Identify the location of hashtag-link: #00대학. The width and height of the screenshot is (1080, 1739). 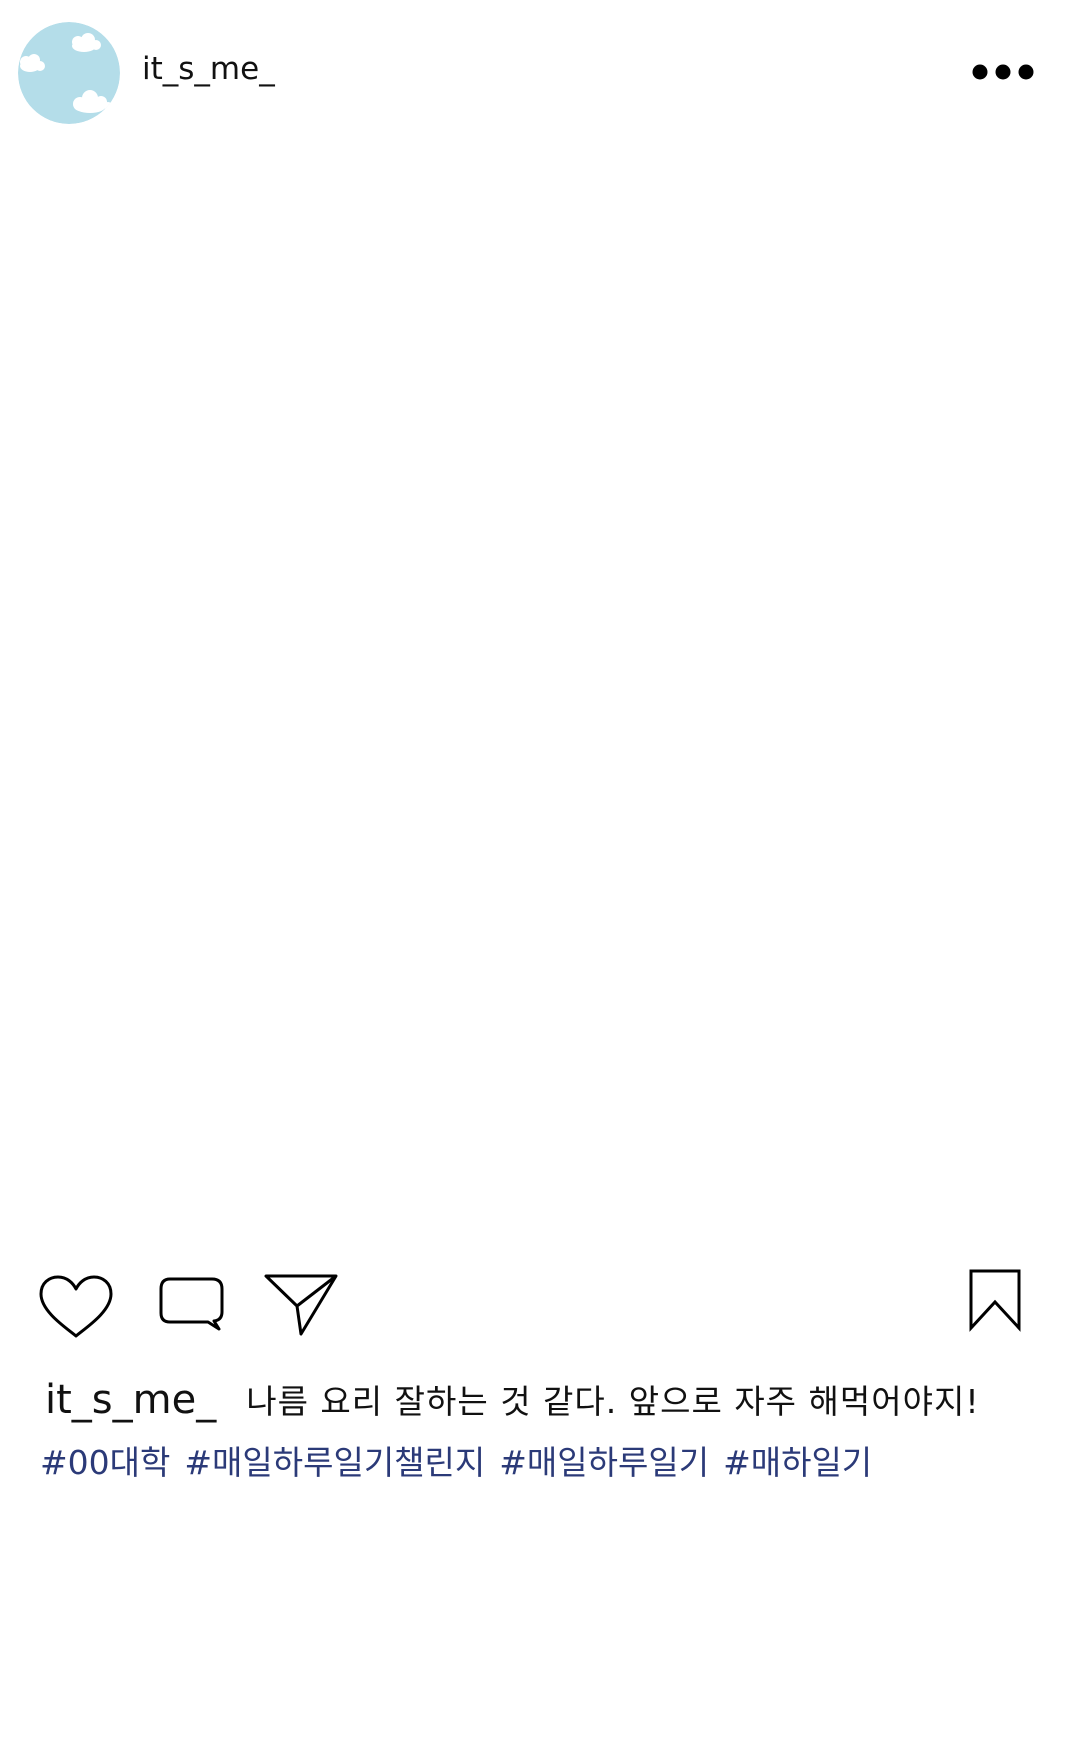
(105, 1462).